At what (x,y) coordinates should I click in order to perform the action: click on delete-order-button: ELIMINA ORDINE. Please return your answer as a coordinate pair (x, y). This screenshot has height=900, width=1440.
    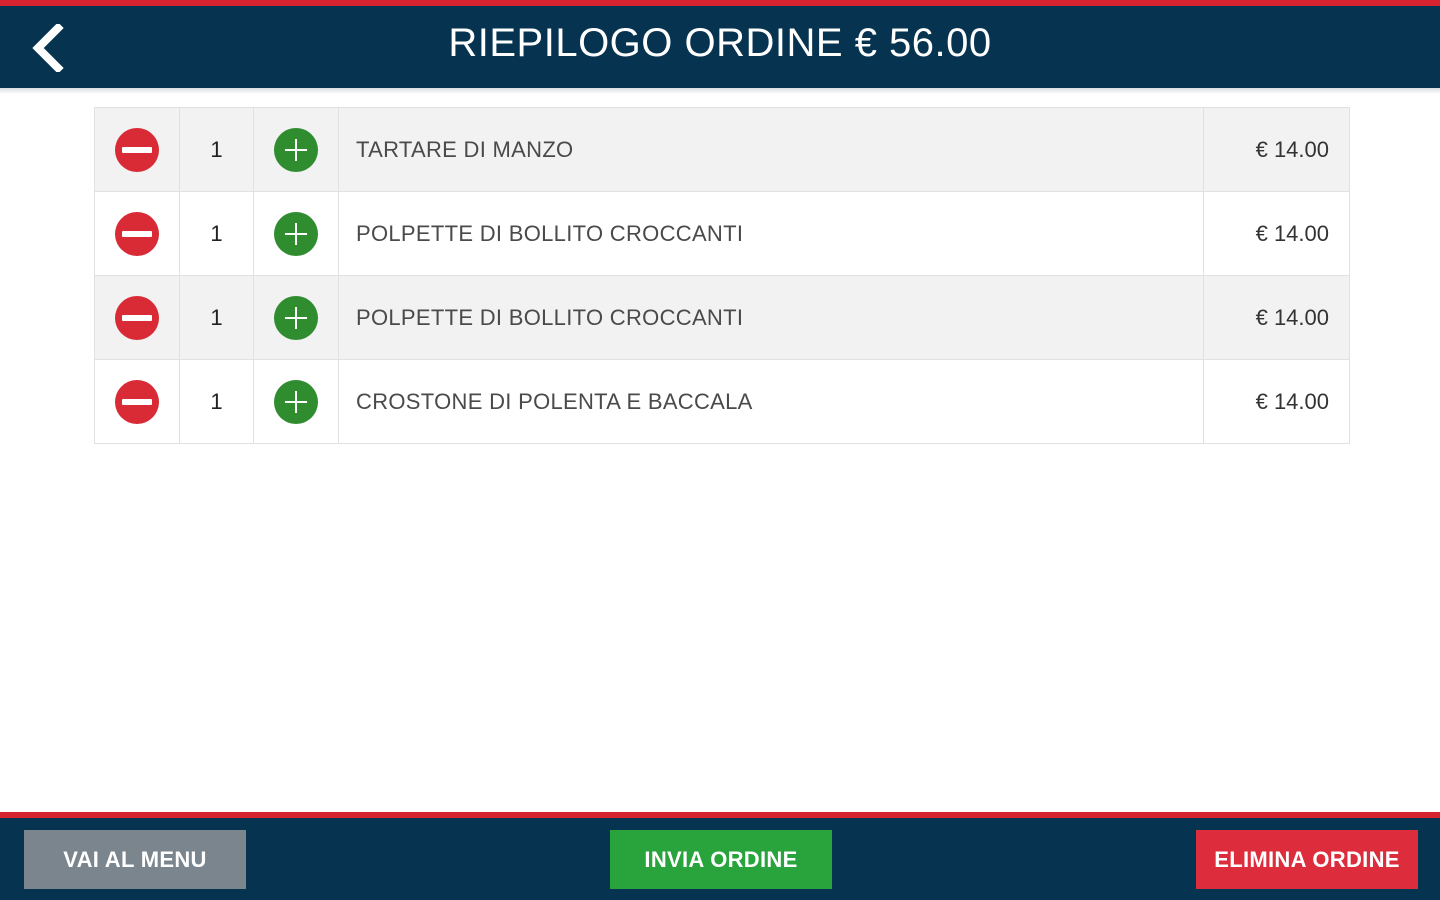
    Looking at the image, I should click on (1307, 859).